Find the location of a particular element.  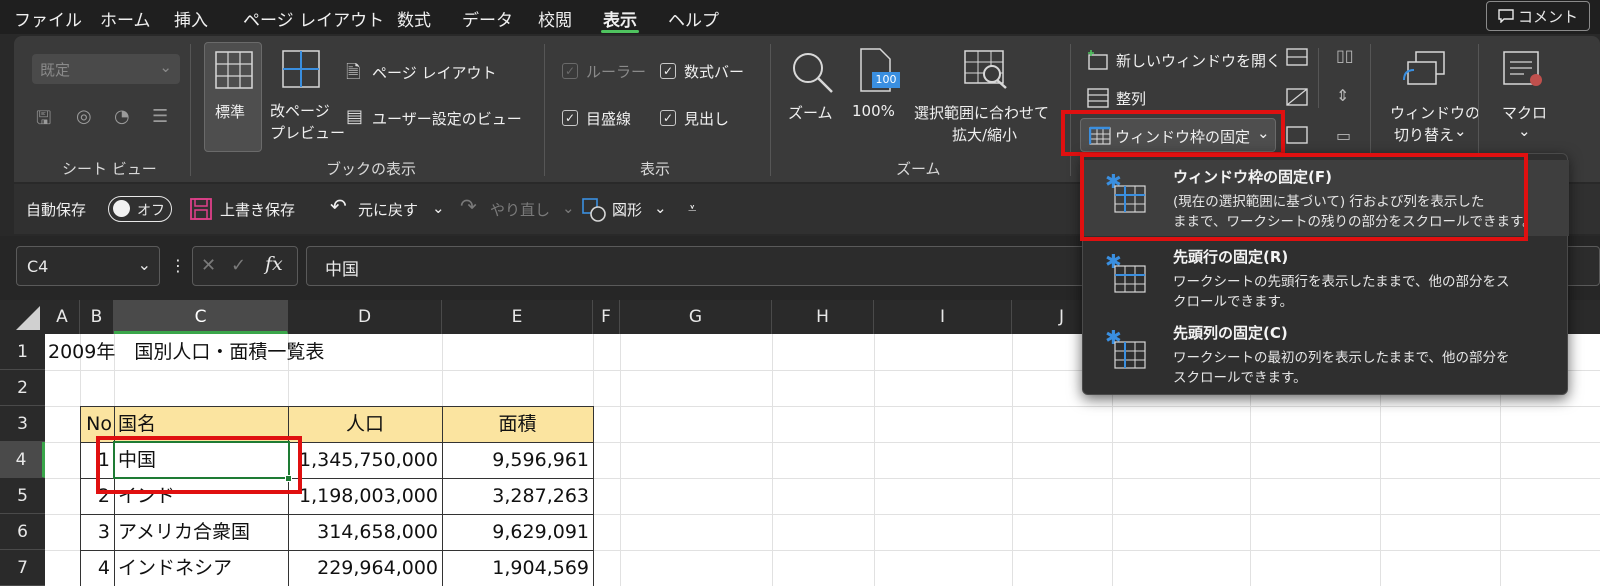

undo-icon: ↶ is located at coordinates (338, 206).